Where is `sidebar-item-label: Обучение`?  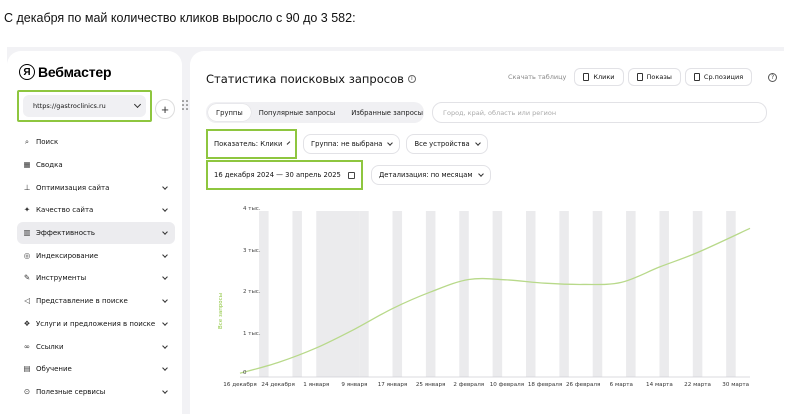
sidebar-item-label: Обучение is located at coordinates (54, 369).